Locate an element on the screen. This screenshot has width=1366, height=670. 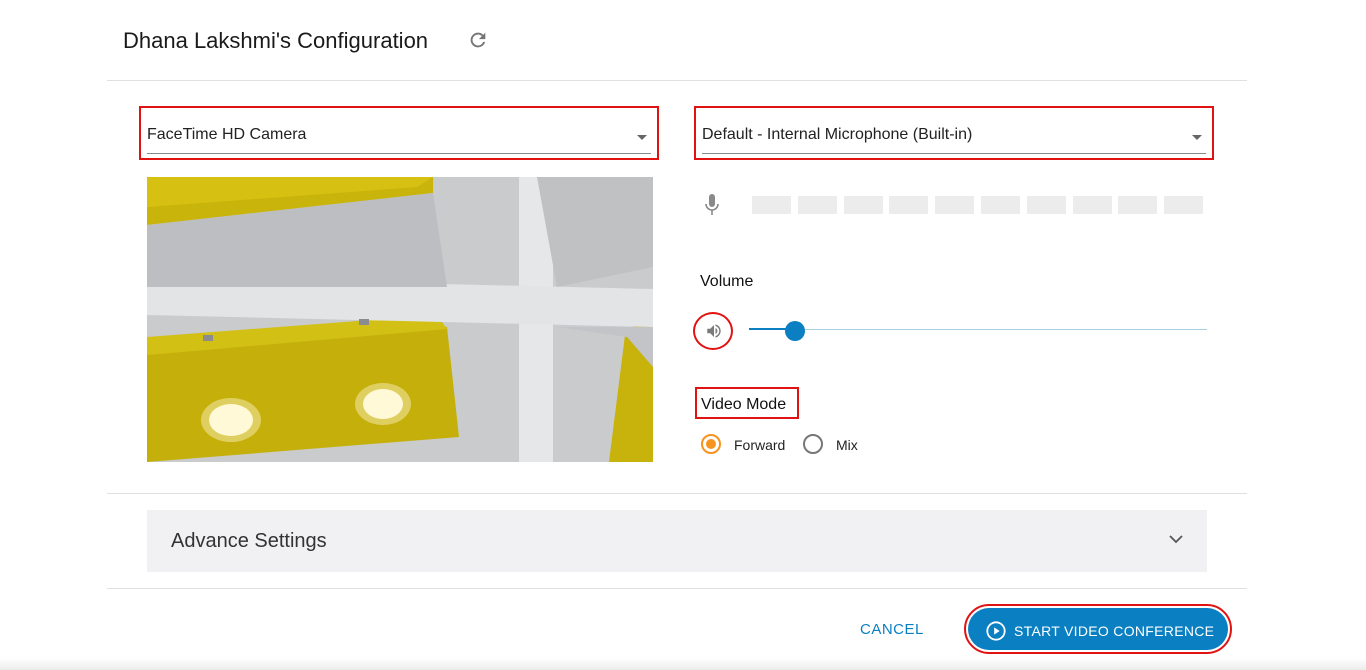
refresh-icon is located at coordinates (478, 40).